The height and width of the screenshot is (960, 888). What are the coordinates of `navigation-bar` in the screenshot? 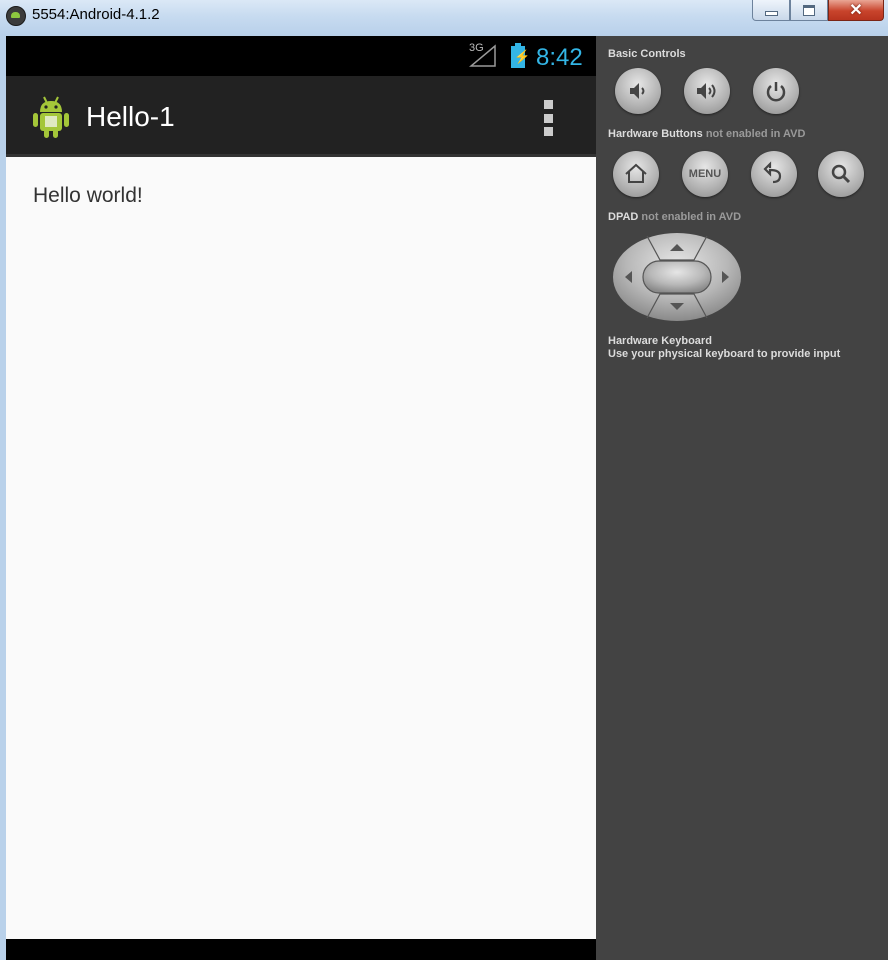 It's located at (301, 949).